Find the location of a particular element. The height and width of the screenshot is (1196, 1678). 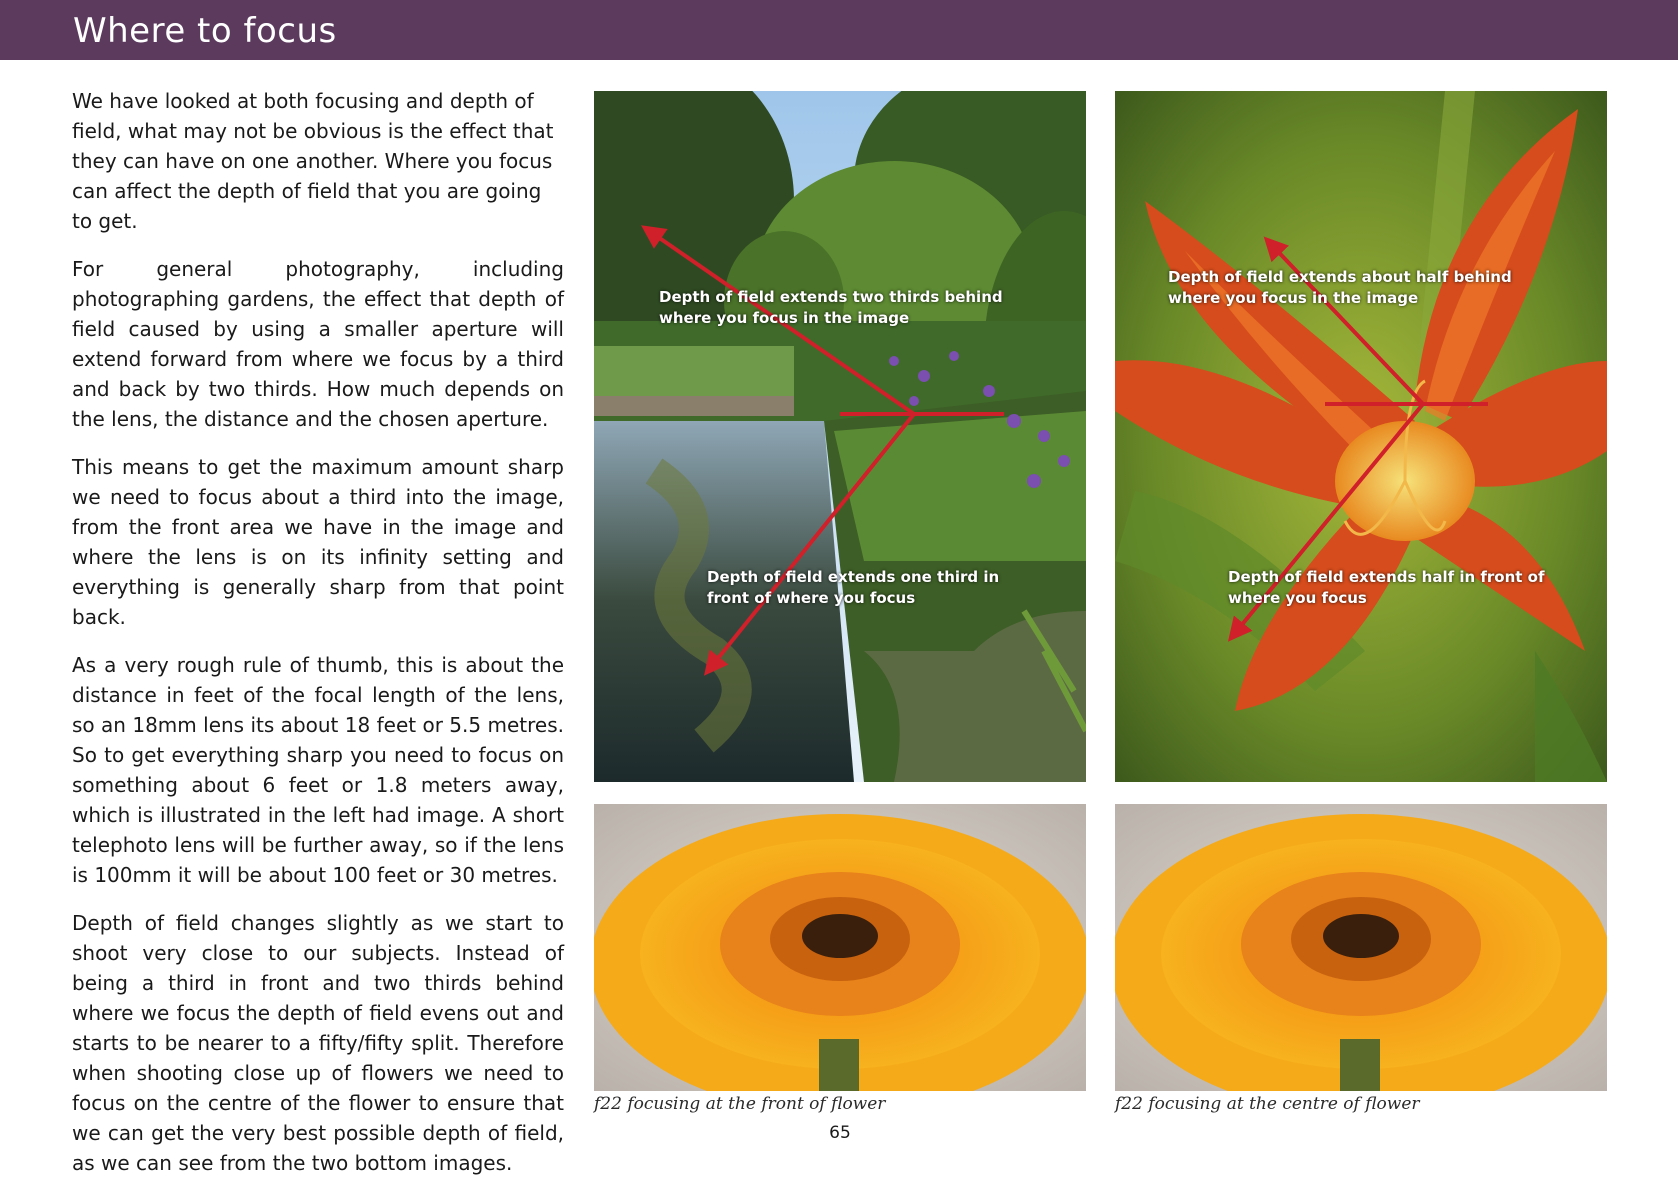

gerbera-front-photo is located at coordinates (840, 947).